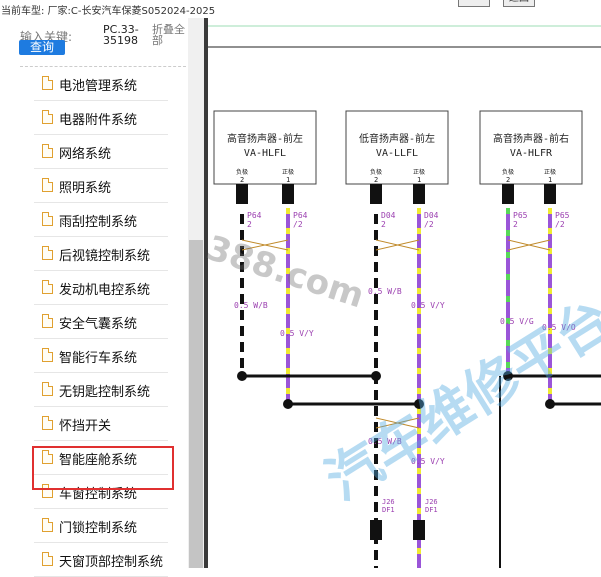  Describe the element at coordinates (105, 290) in the screenshot. I see `sidebar-item-label: 发动机电控系统` at that location.